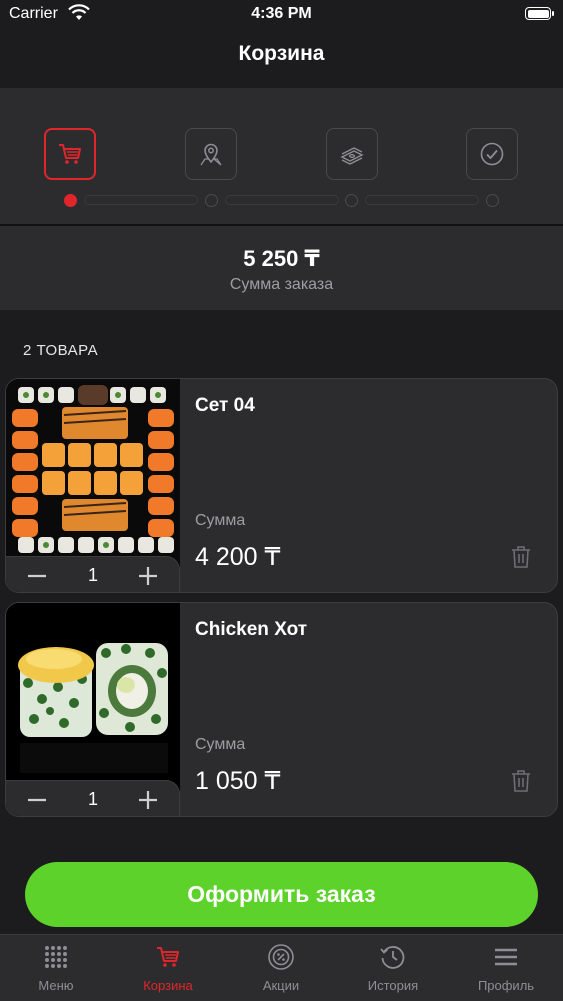 The image size is (563, 1001). I want to click on tab-label: Акции, so click(281, 985).